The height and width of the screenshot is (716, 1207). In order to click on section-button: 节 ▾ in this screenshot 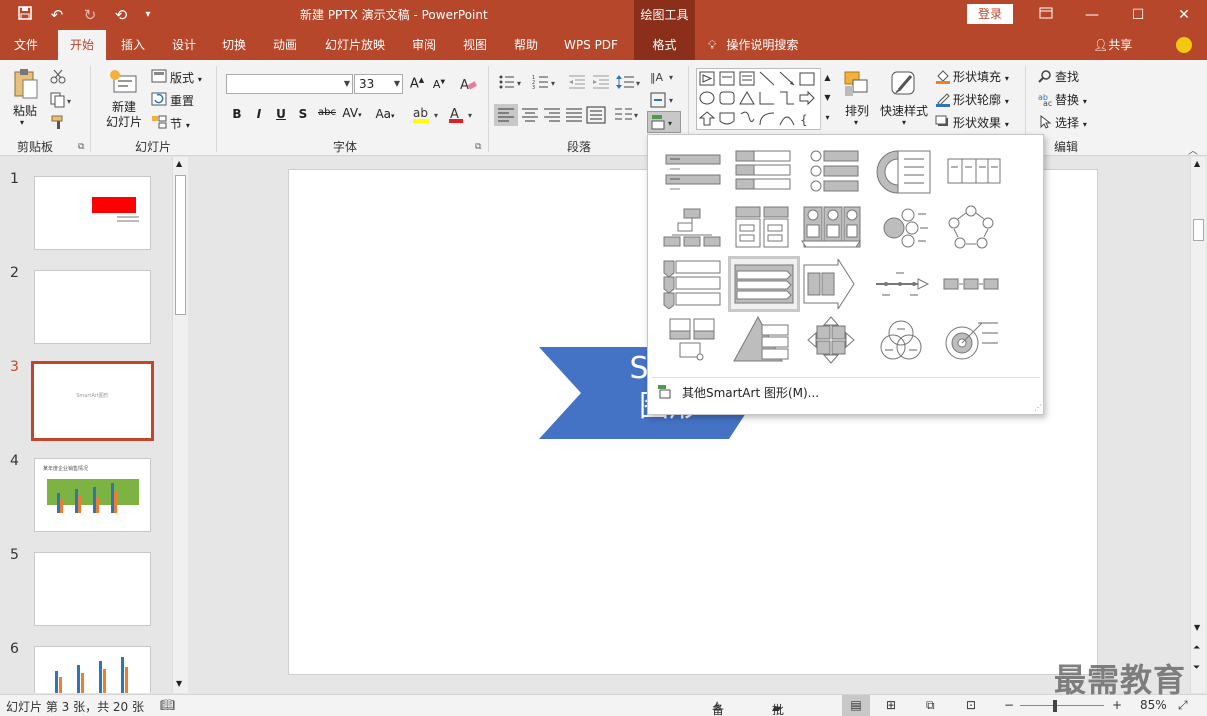, I will do `click(180, 123)`.